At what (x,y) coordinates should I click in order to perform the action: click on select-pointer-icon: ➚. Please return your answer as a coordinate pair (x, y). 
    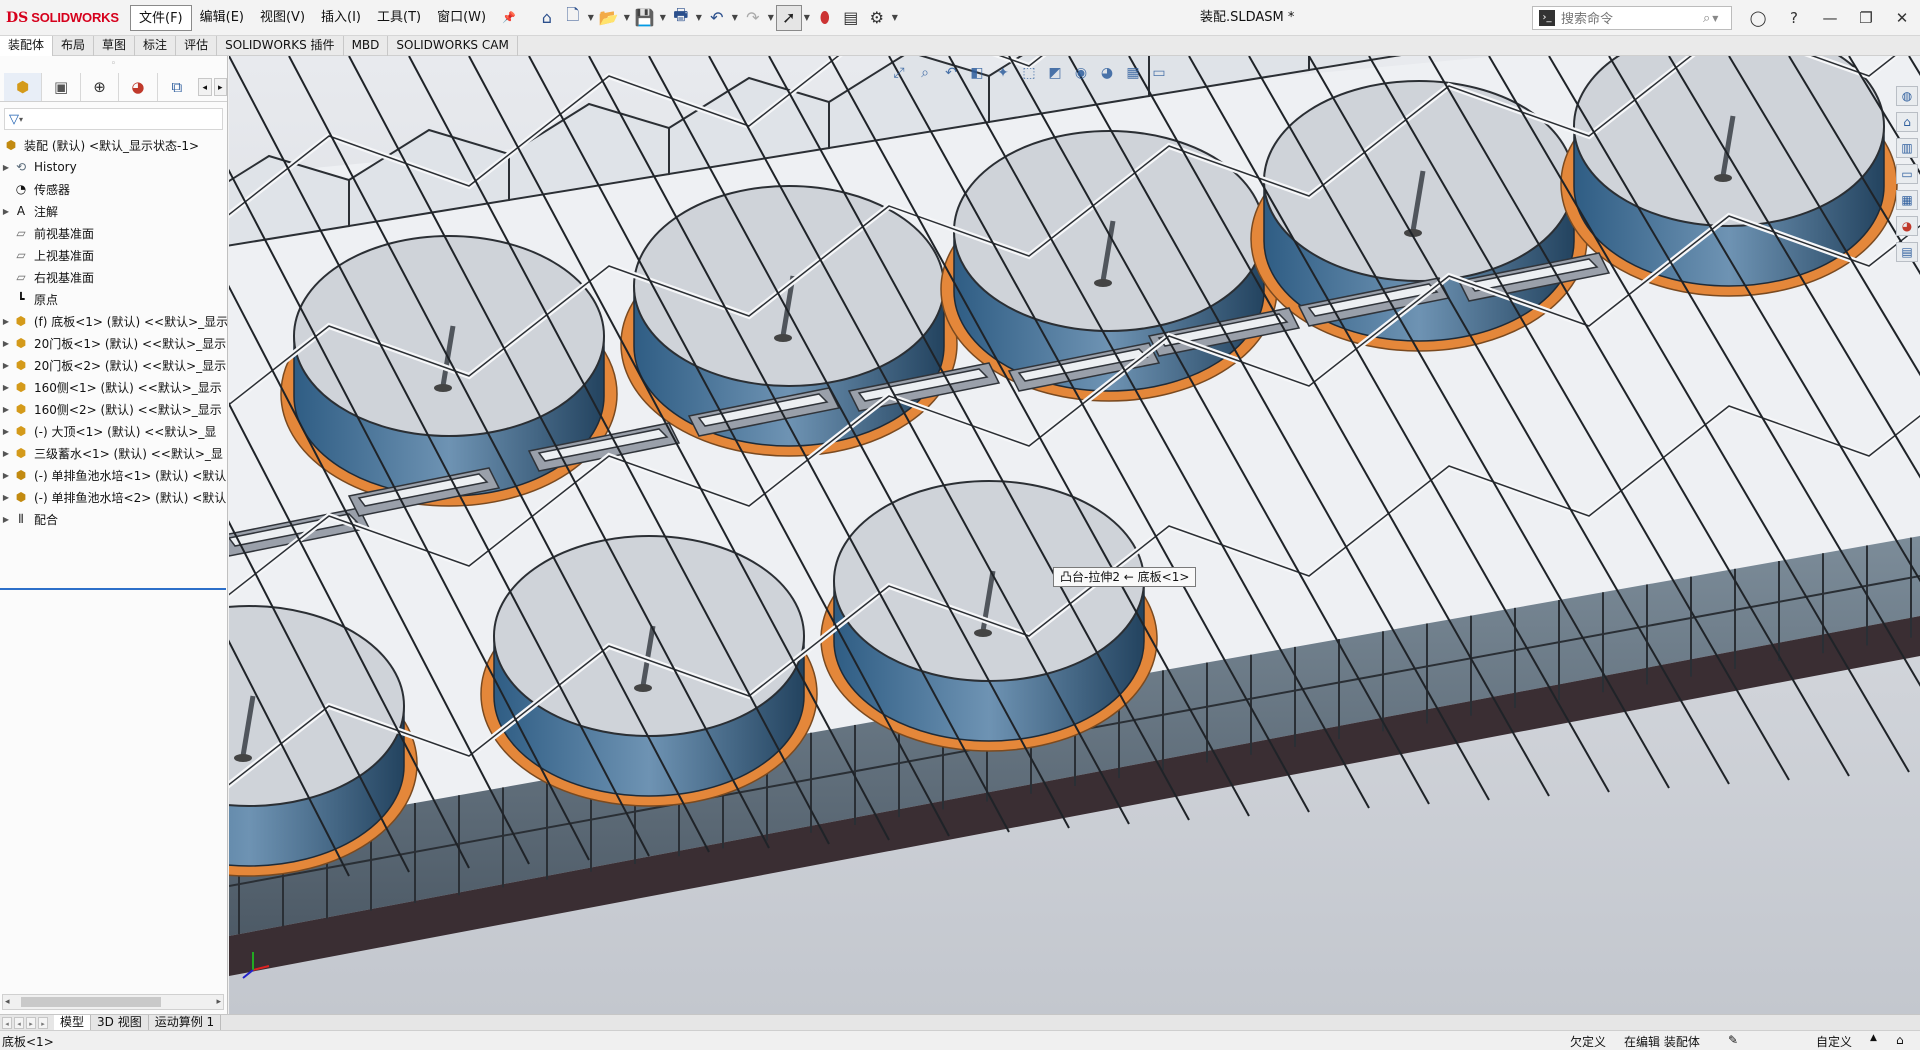
    Looking at the image, I should click on (788, 17).